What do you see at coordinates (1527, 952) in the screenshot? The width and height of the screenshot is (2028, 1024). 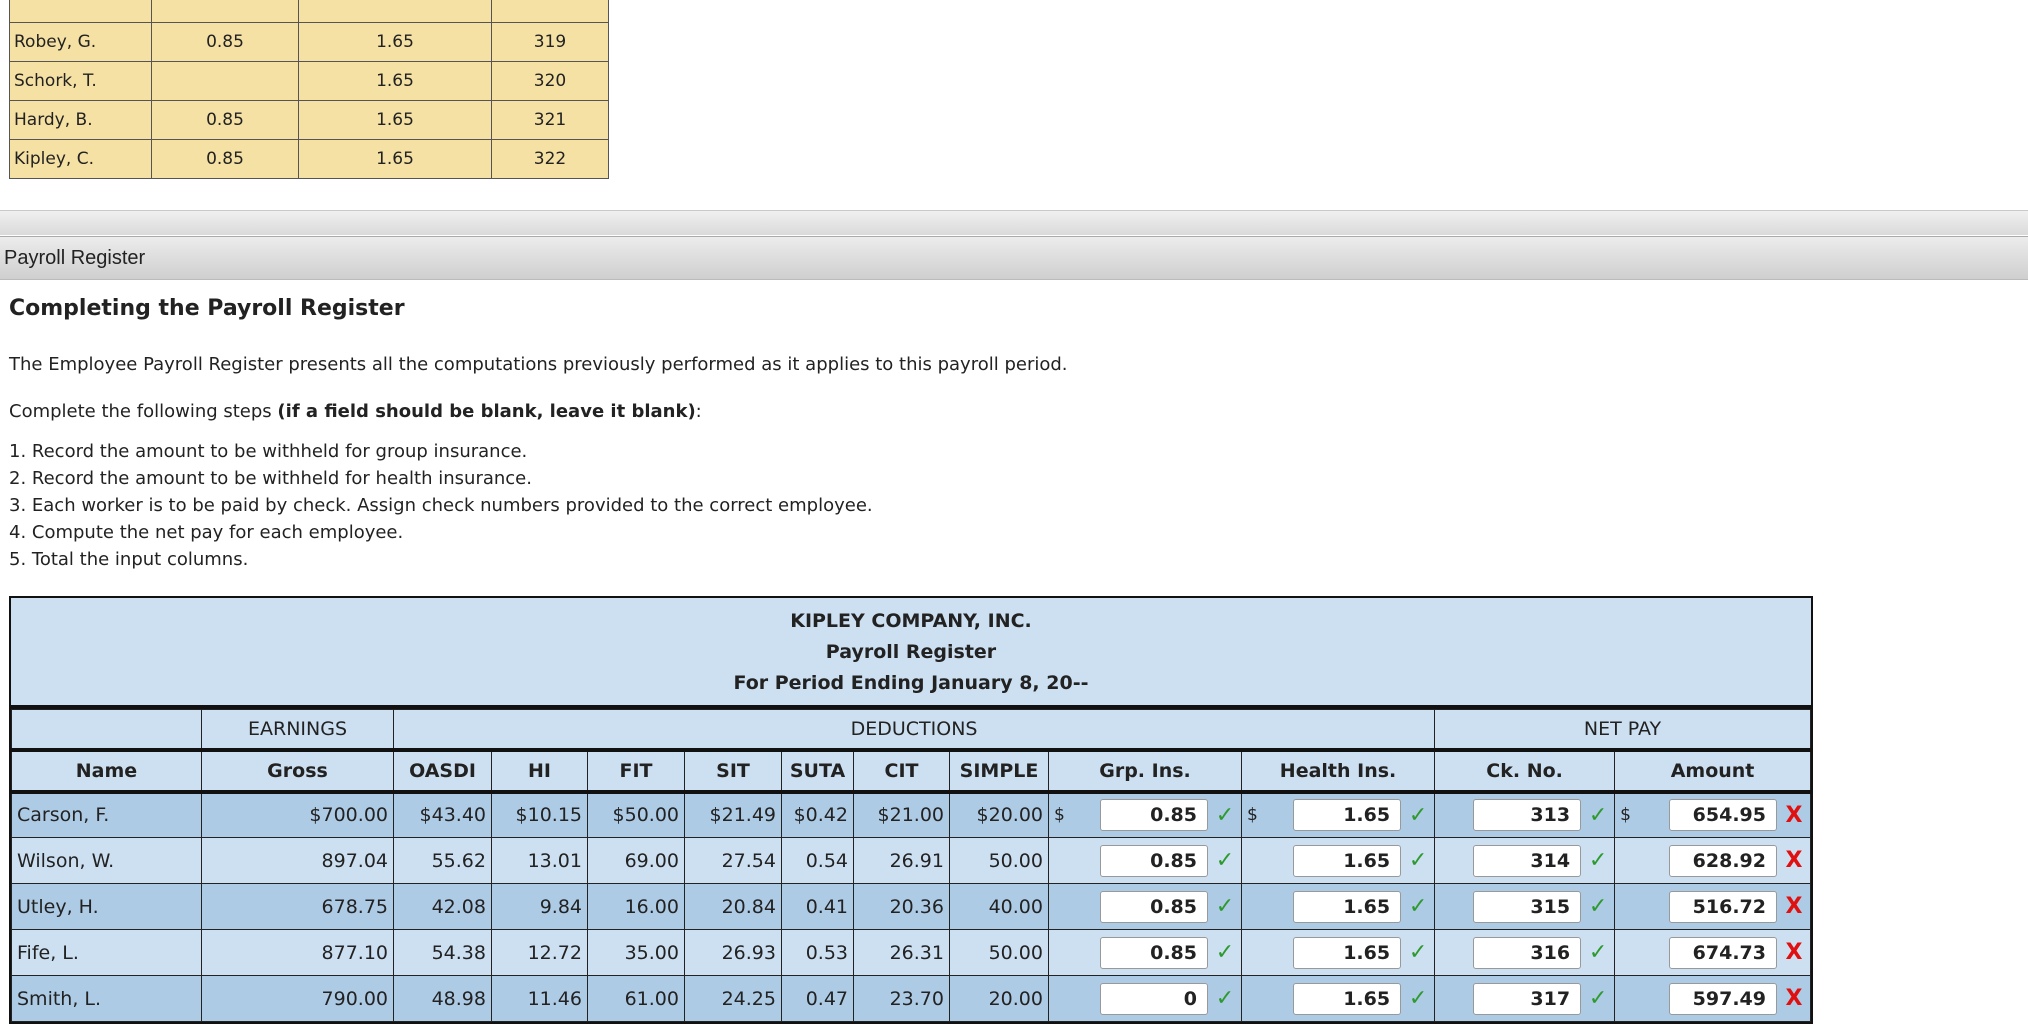 I see `check-number-input: 316` at bounding box center [1527, 952].